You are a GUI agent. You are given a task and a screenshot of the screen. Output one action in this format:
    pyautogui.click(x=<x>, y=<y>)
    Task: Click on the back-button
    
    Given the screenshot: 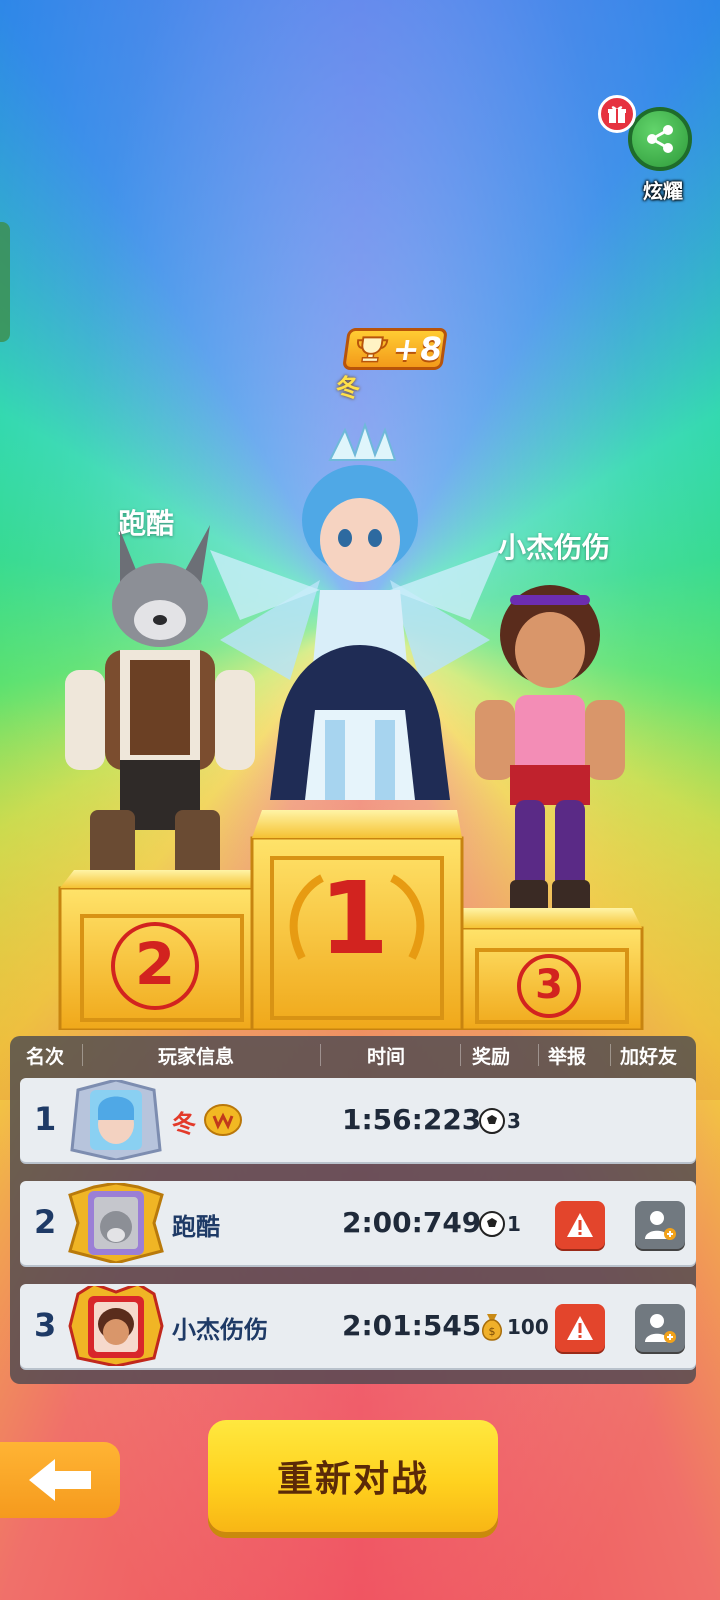 What is the action you would take?
    pyautogui.click(x=60, y=1480)
    